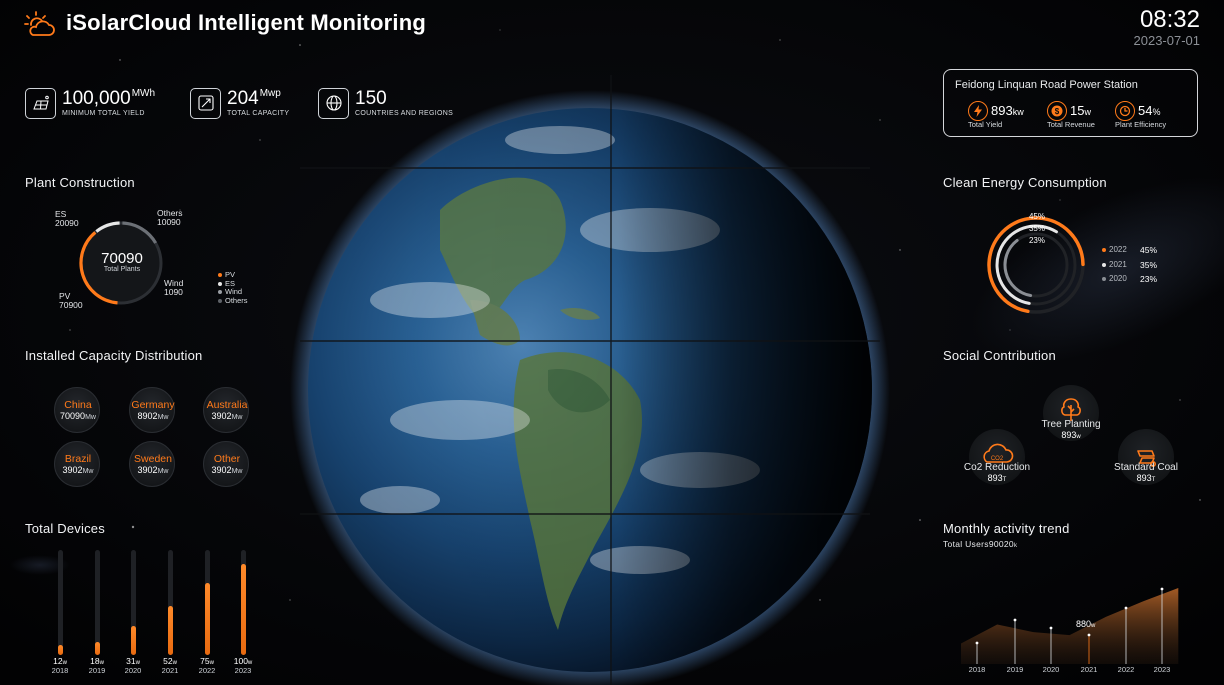 This screenshot has width=1224, height=685. What do you see at coordinates (999, 355) in the screenshot?
I see `social-contribution-title: Social Contribution` at bounding box center [999, 355].